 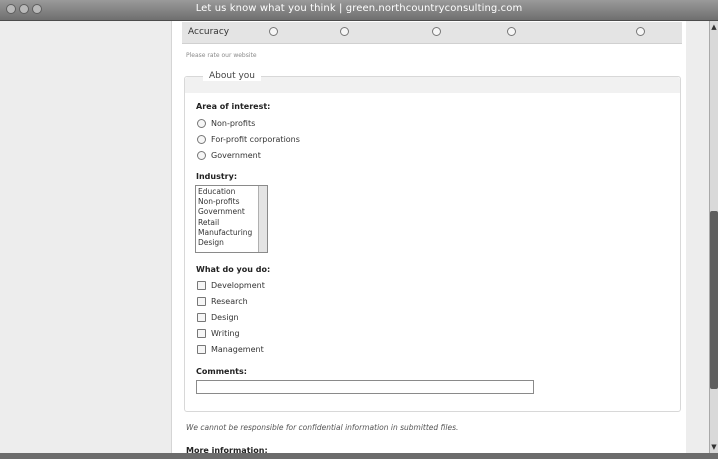 I want to click on do-option-label: Research, so click(x=229, y=301).